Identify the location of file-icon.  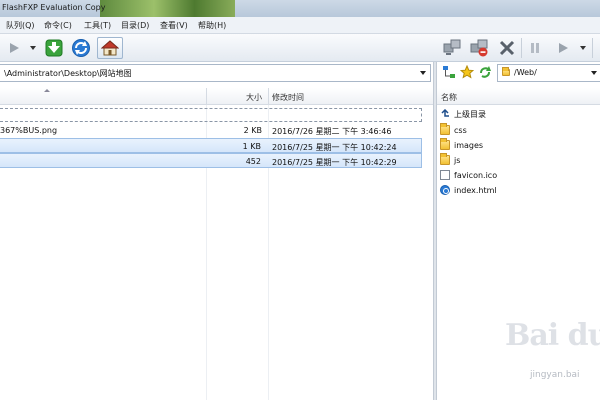
(445, 175).